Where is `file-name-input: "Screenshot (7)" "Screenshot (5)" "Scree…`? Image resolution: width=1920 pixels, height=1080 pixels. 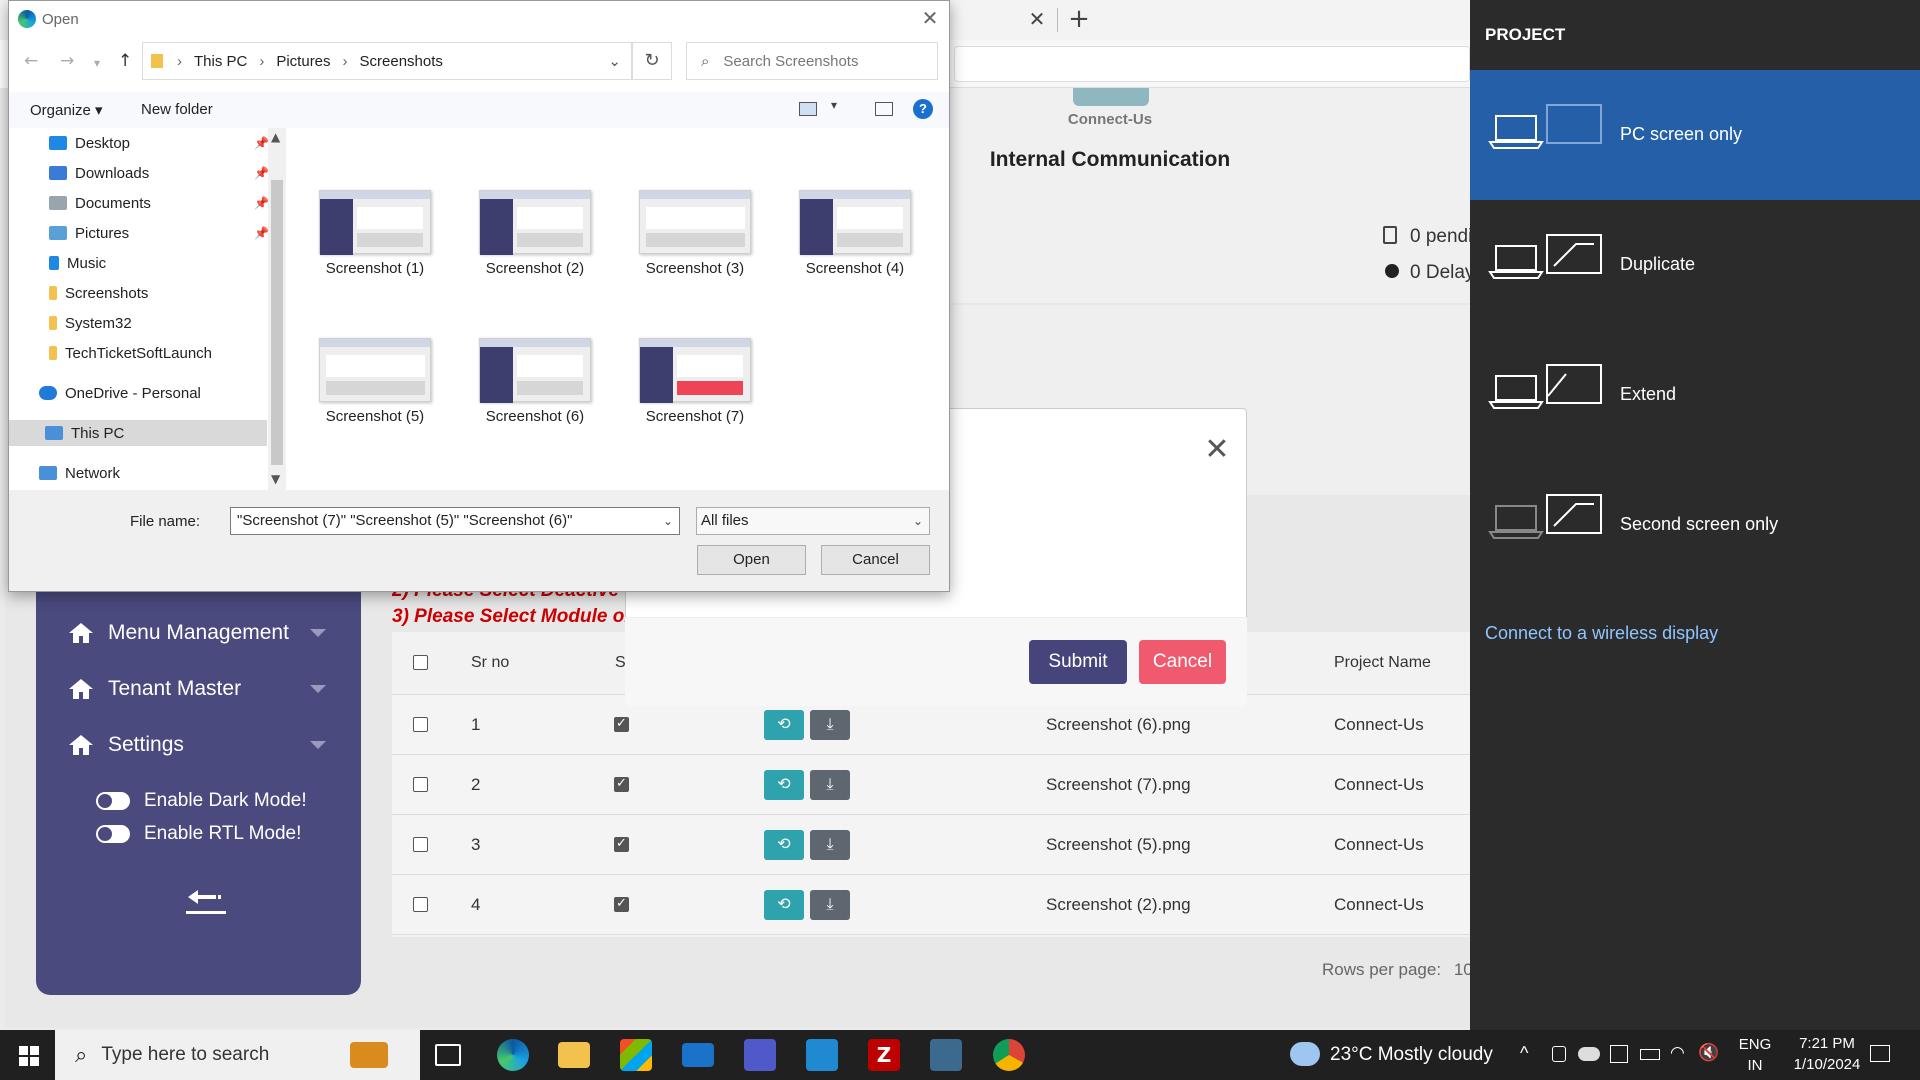 file-name-input: "Screenshot (7)" "Screenshot (5)" "Scree… is located at coordinates (455, 521).